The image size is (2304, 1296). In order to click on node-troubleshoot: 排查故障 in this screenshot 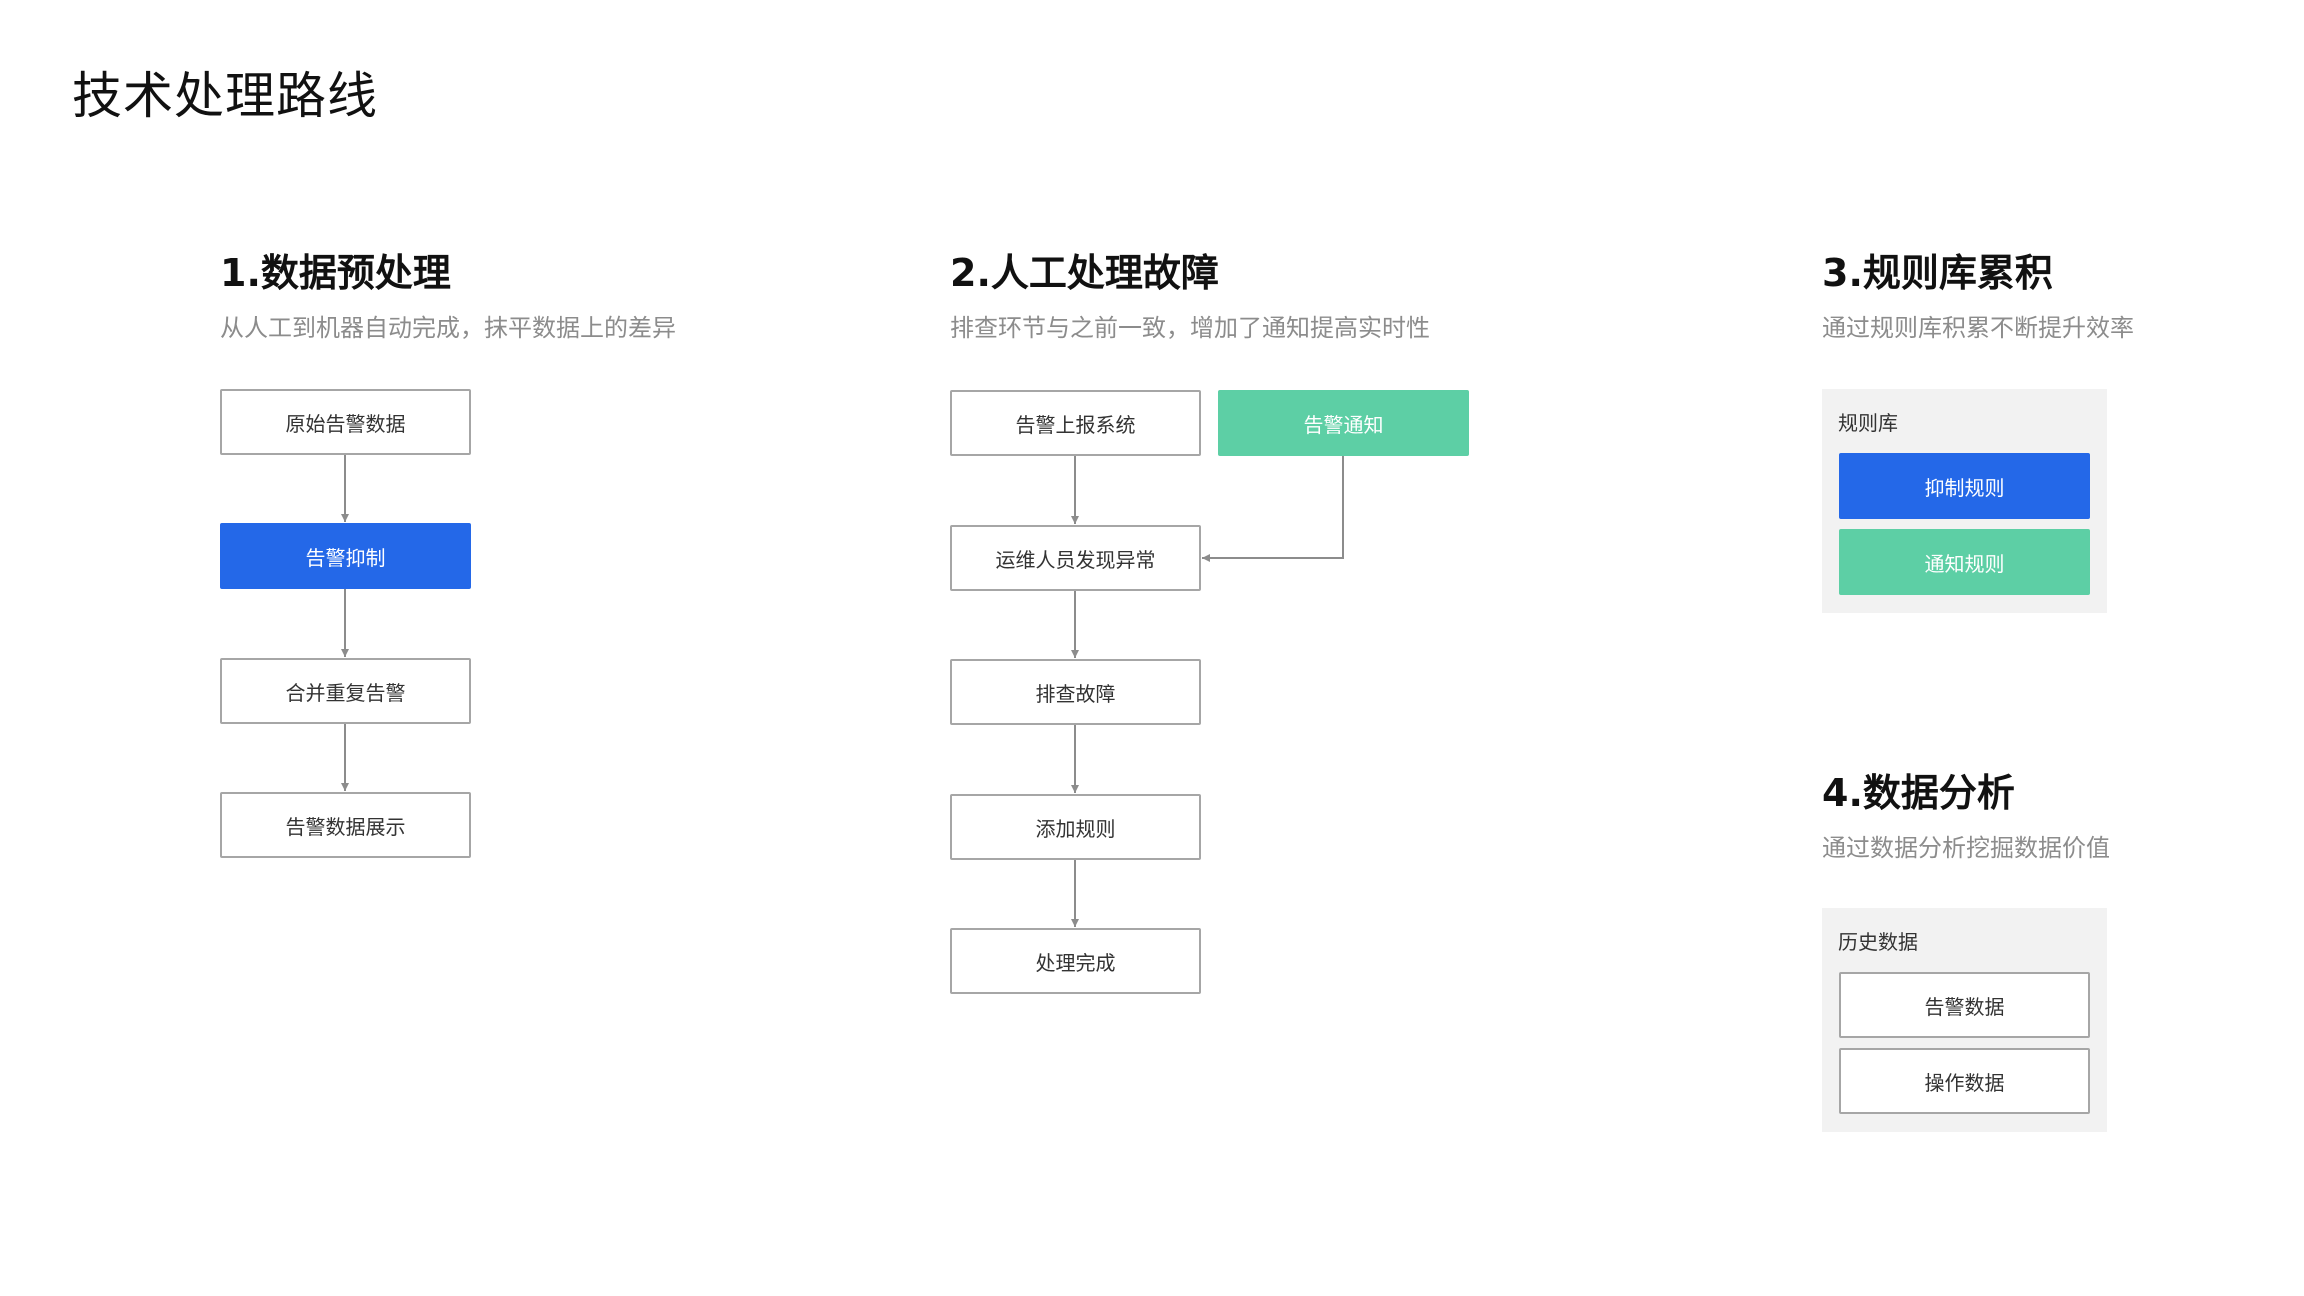, I will do `click(1075, 692)`.